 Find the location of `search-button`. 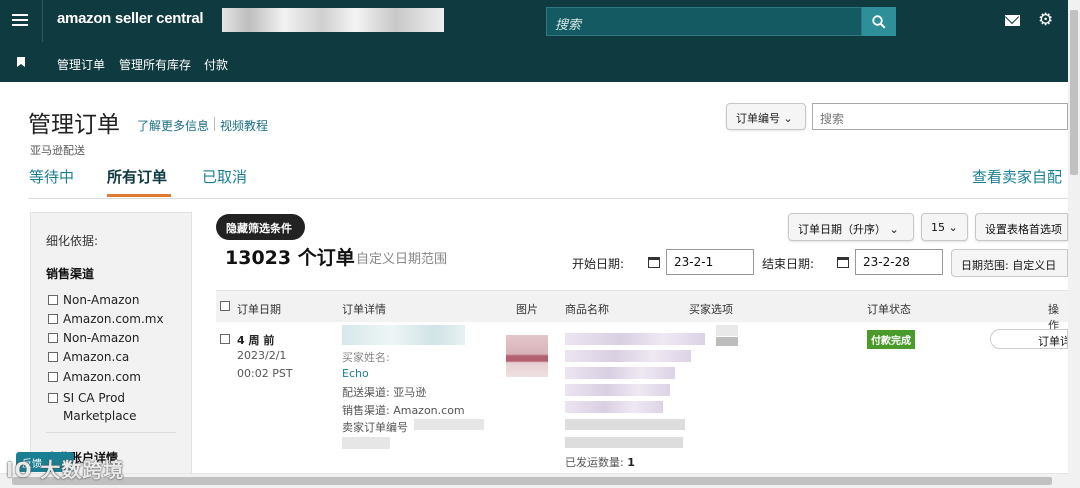

search-button is located at coordinates (879, 21).